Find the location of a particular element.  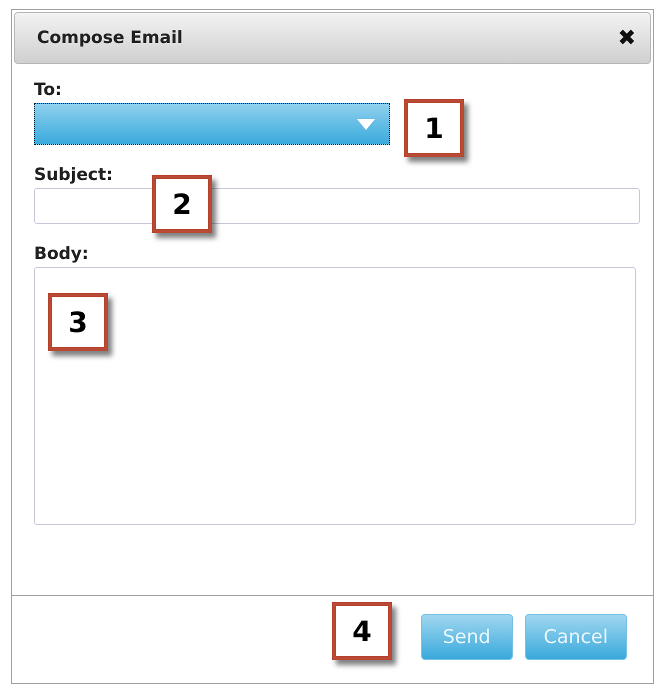

subject-field is located at coordinates (337, 206).